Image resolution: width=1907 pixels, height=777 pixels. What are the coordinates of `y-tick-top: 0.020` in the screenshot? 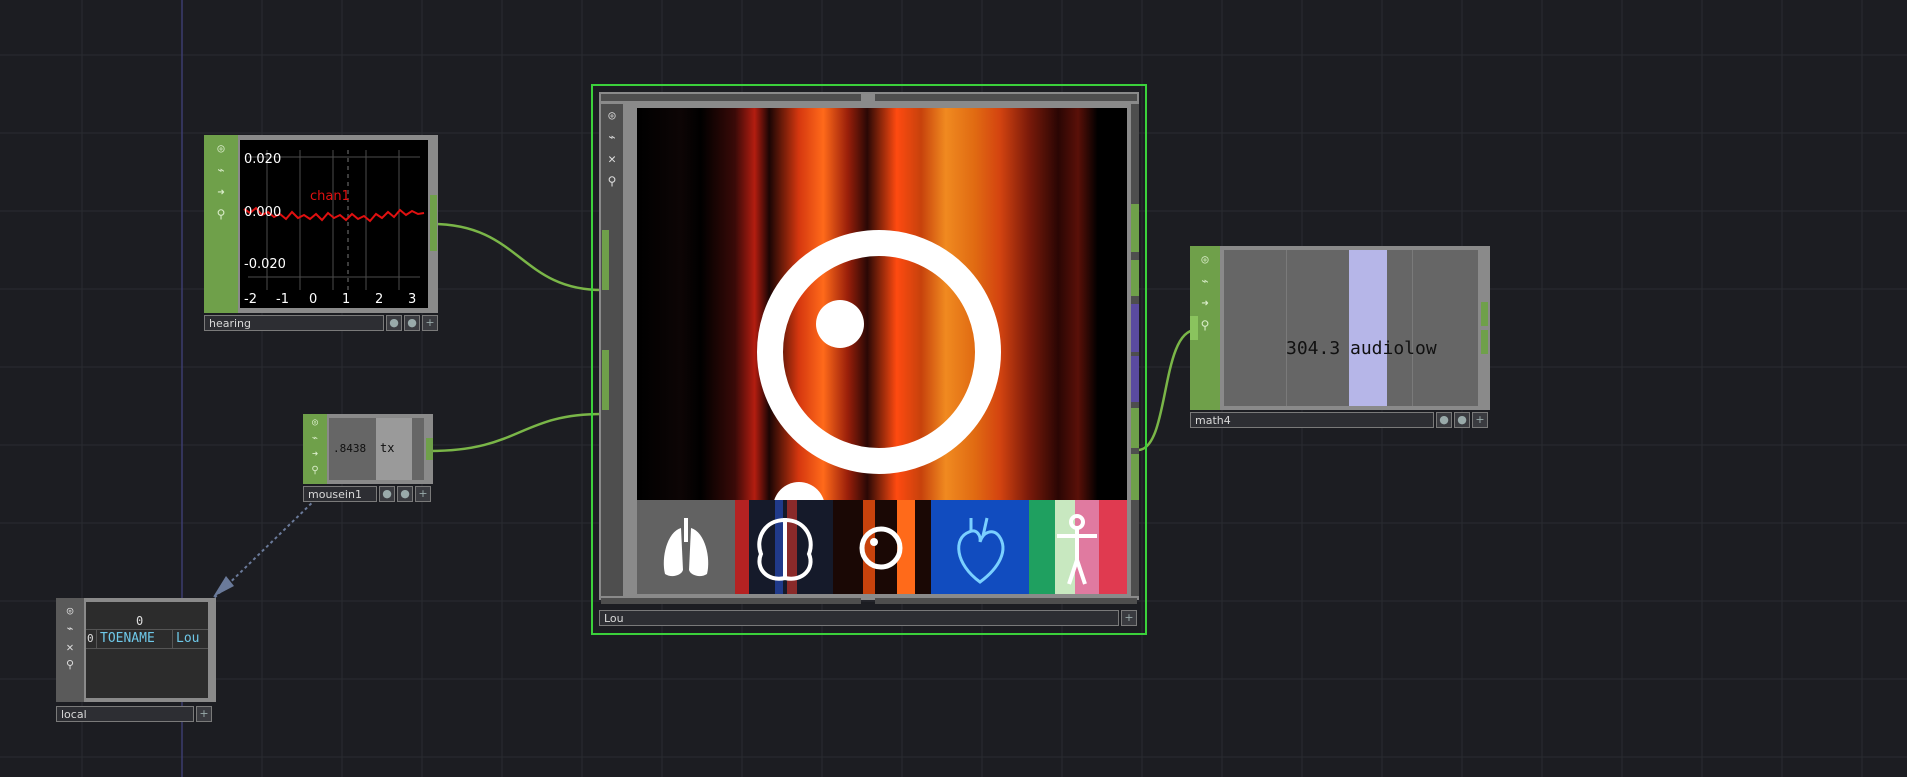 It's located at (262, 159).